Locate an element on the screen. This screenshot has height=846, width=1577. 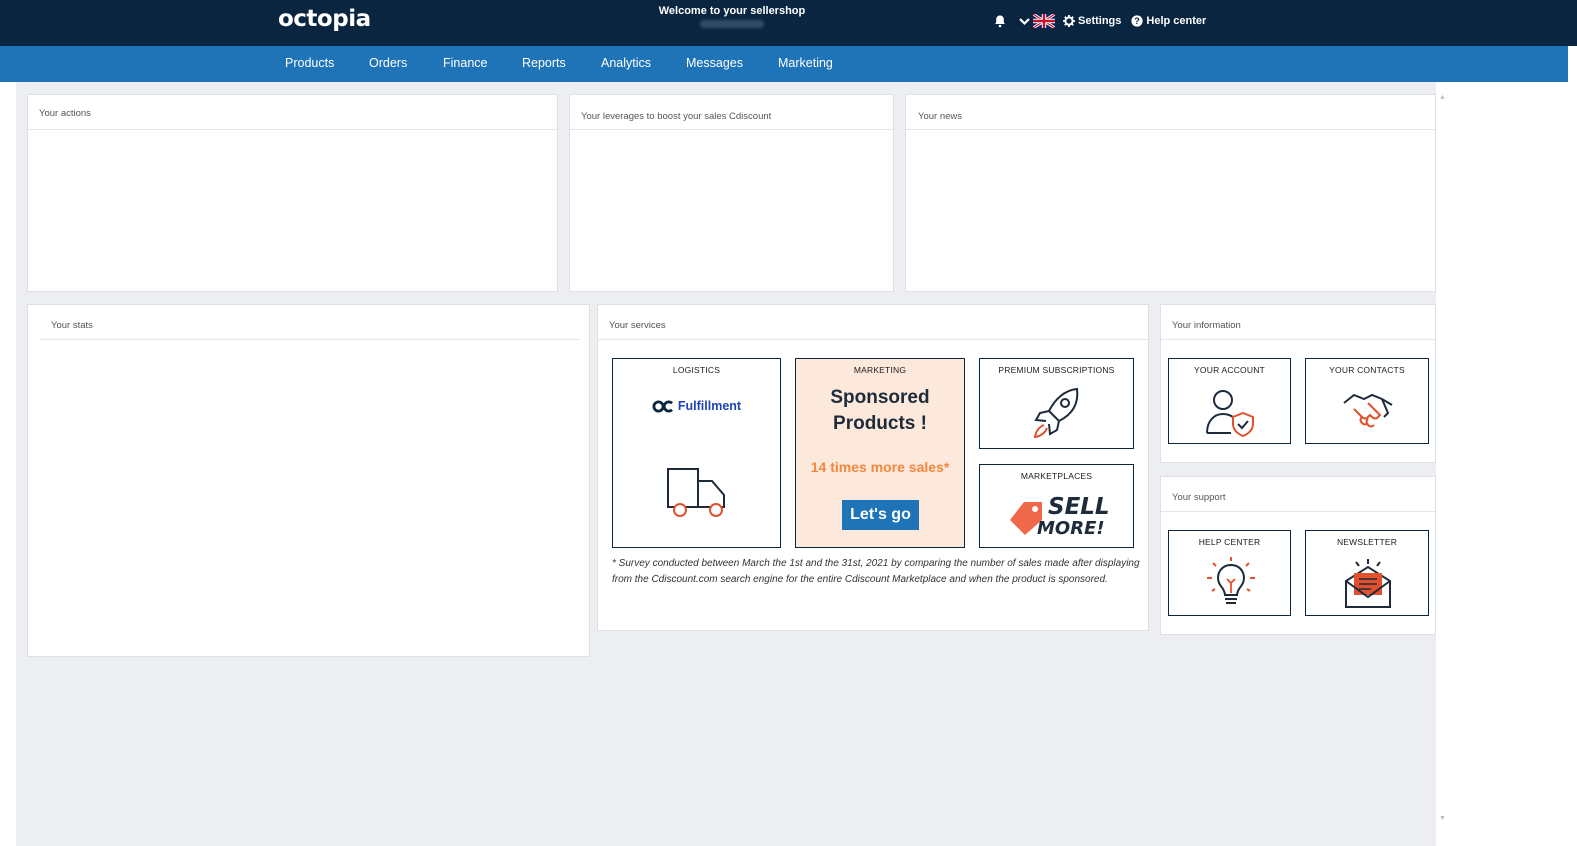
help-center-label: Help center is located at coordinates (1176, 21).